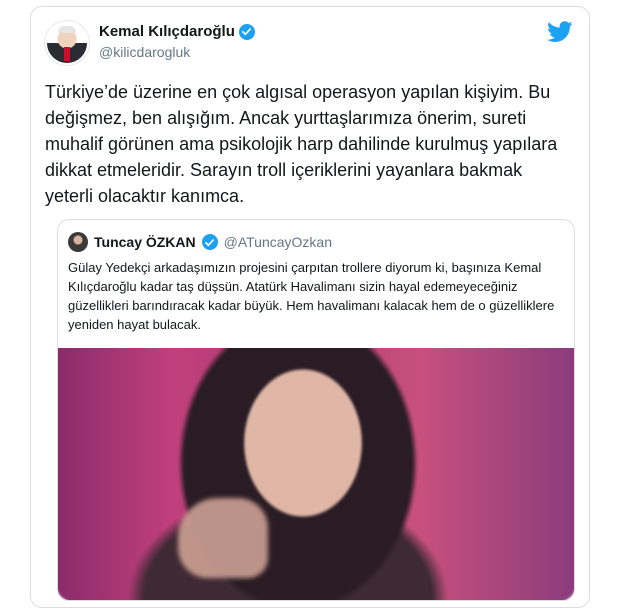  What do you see at coordinates (177, 41) in the screenshot?
I see `author-block: Kemal Kılıçdaroğlu @kilicdarogluk` at bounding box center [177, 41].